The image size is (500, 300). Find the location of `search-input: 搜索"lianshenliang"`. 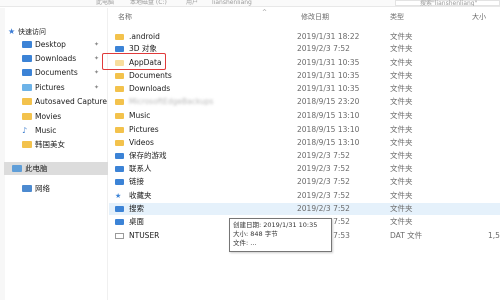

search-input: 搜索"lianshenliang" is located at coordinates (447, 3).